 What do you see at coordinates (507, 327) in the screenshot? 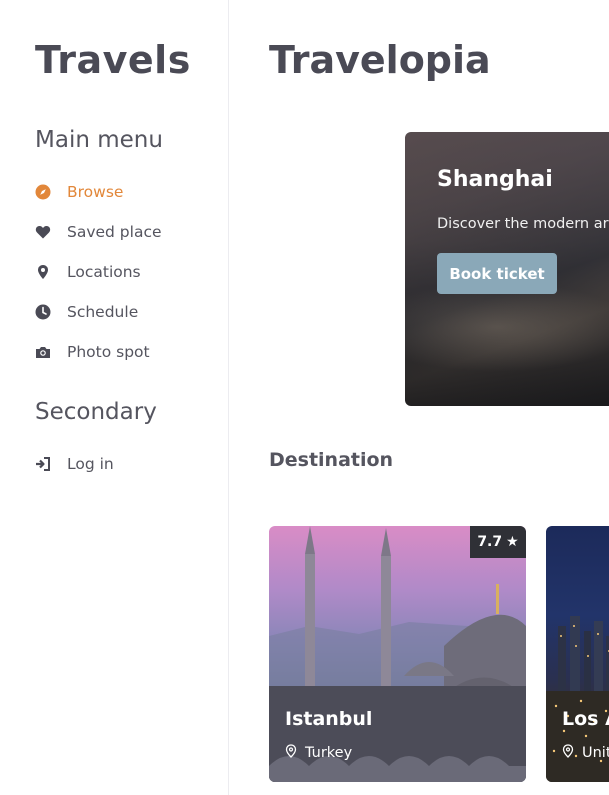
I see `hero-background` at bounding box center [507, 327].